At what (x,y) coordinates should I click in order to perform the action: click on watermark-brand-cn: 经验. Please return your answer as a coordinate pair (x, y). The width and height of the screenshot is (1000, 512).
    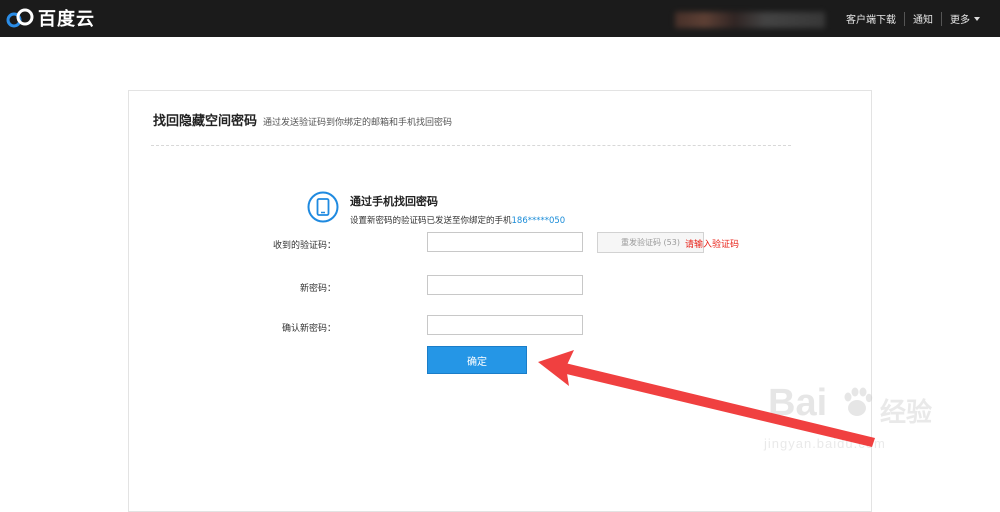
    Looking at the image, I should click on (906, 413).